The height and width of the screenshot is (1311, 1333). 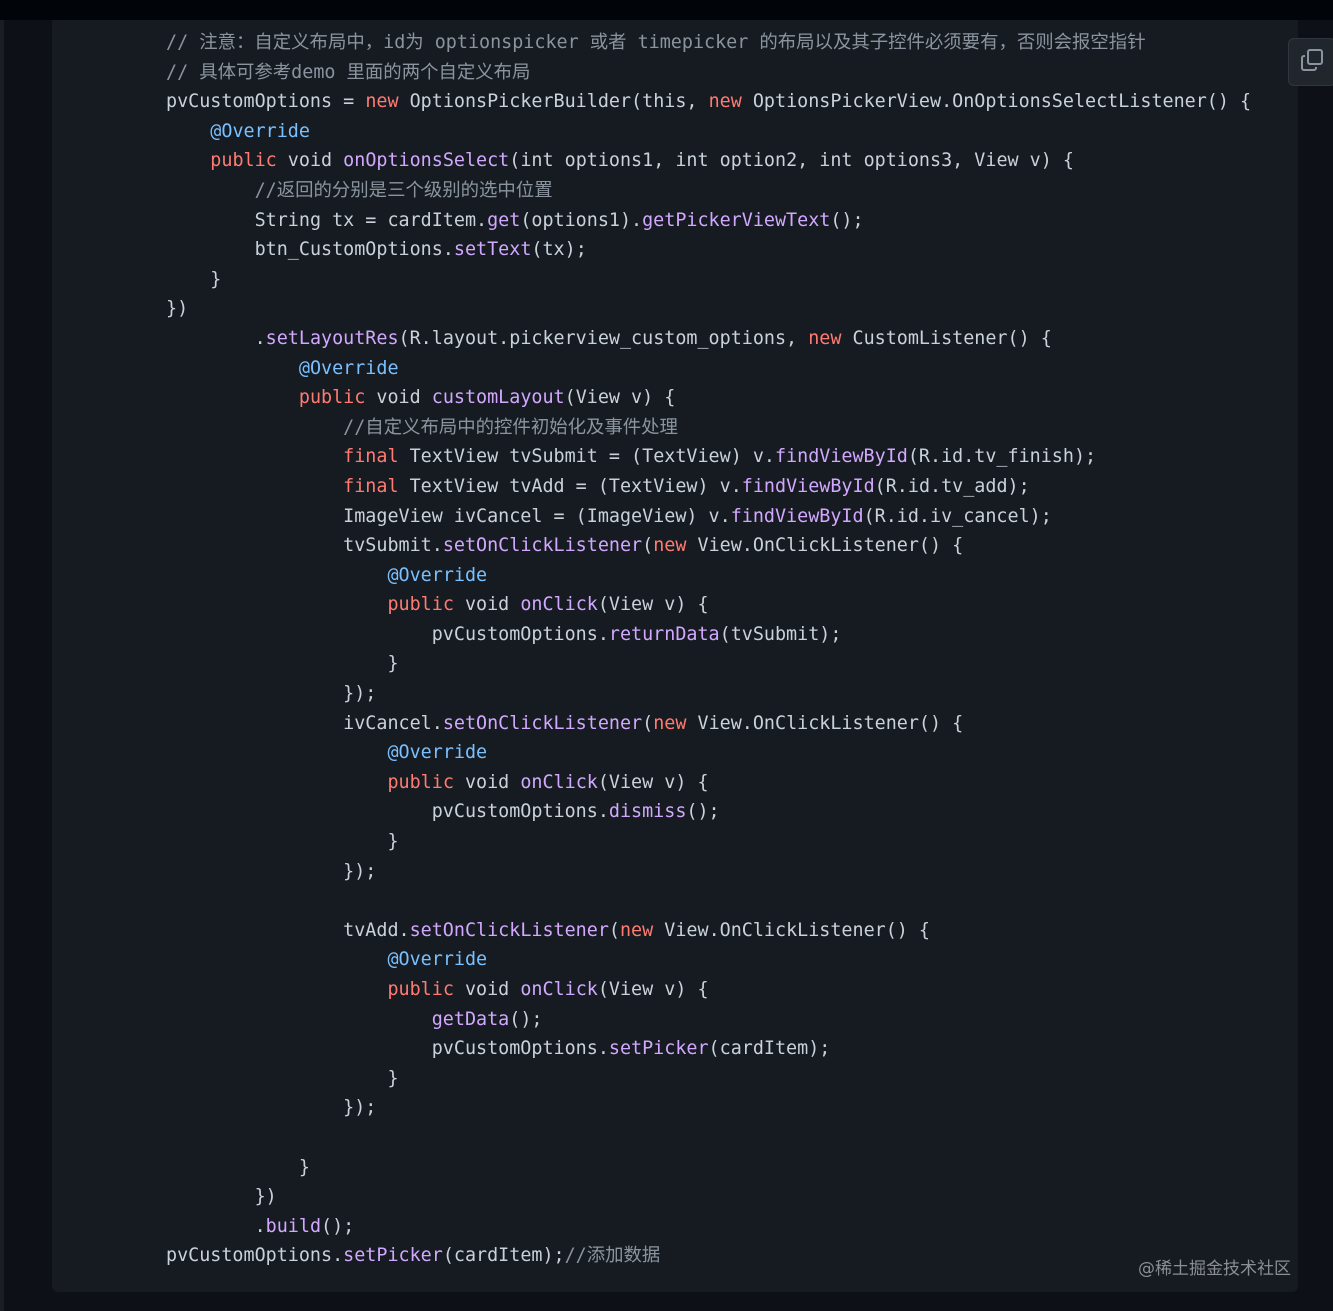 What do you see at coordinates (553, 102) in the screenshot?
I see `code-text: OptionsPickerBuilder(this,` at bounding box center [553, 102].